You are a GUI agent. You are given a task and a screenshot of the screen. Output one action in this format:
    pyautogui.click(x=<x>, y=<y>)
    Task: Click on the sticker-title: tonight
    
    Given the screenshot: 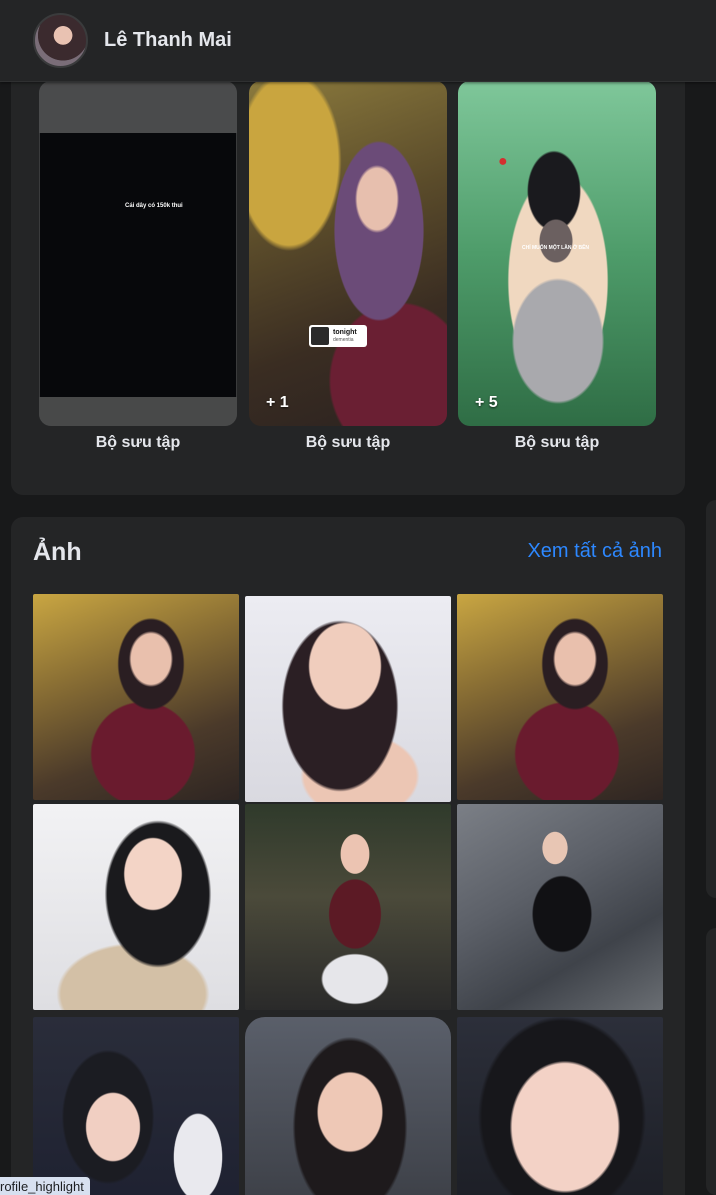 What is the action you would take?
    pyautogui.click(x=345, y=332)
    